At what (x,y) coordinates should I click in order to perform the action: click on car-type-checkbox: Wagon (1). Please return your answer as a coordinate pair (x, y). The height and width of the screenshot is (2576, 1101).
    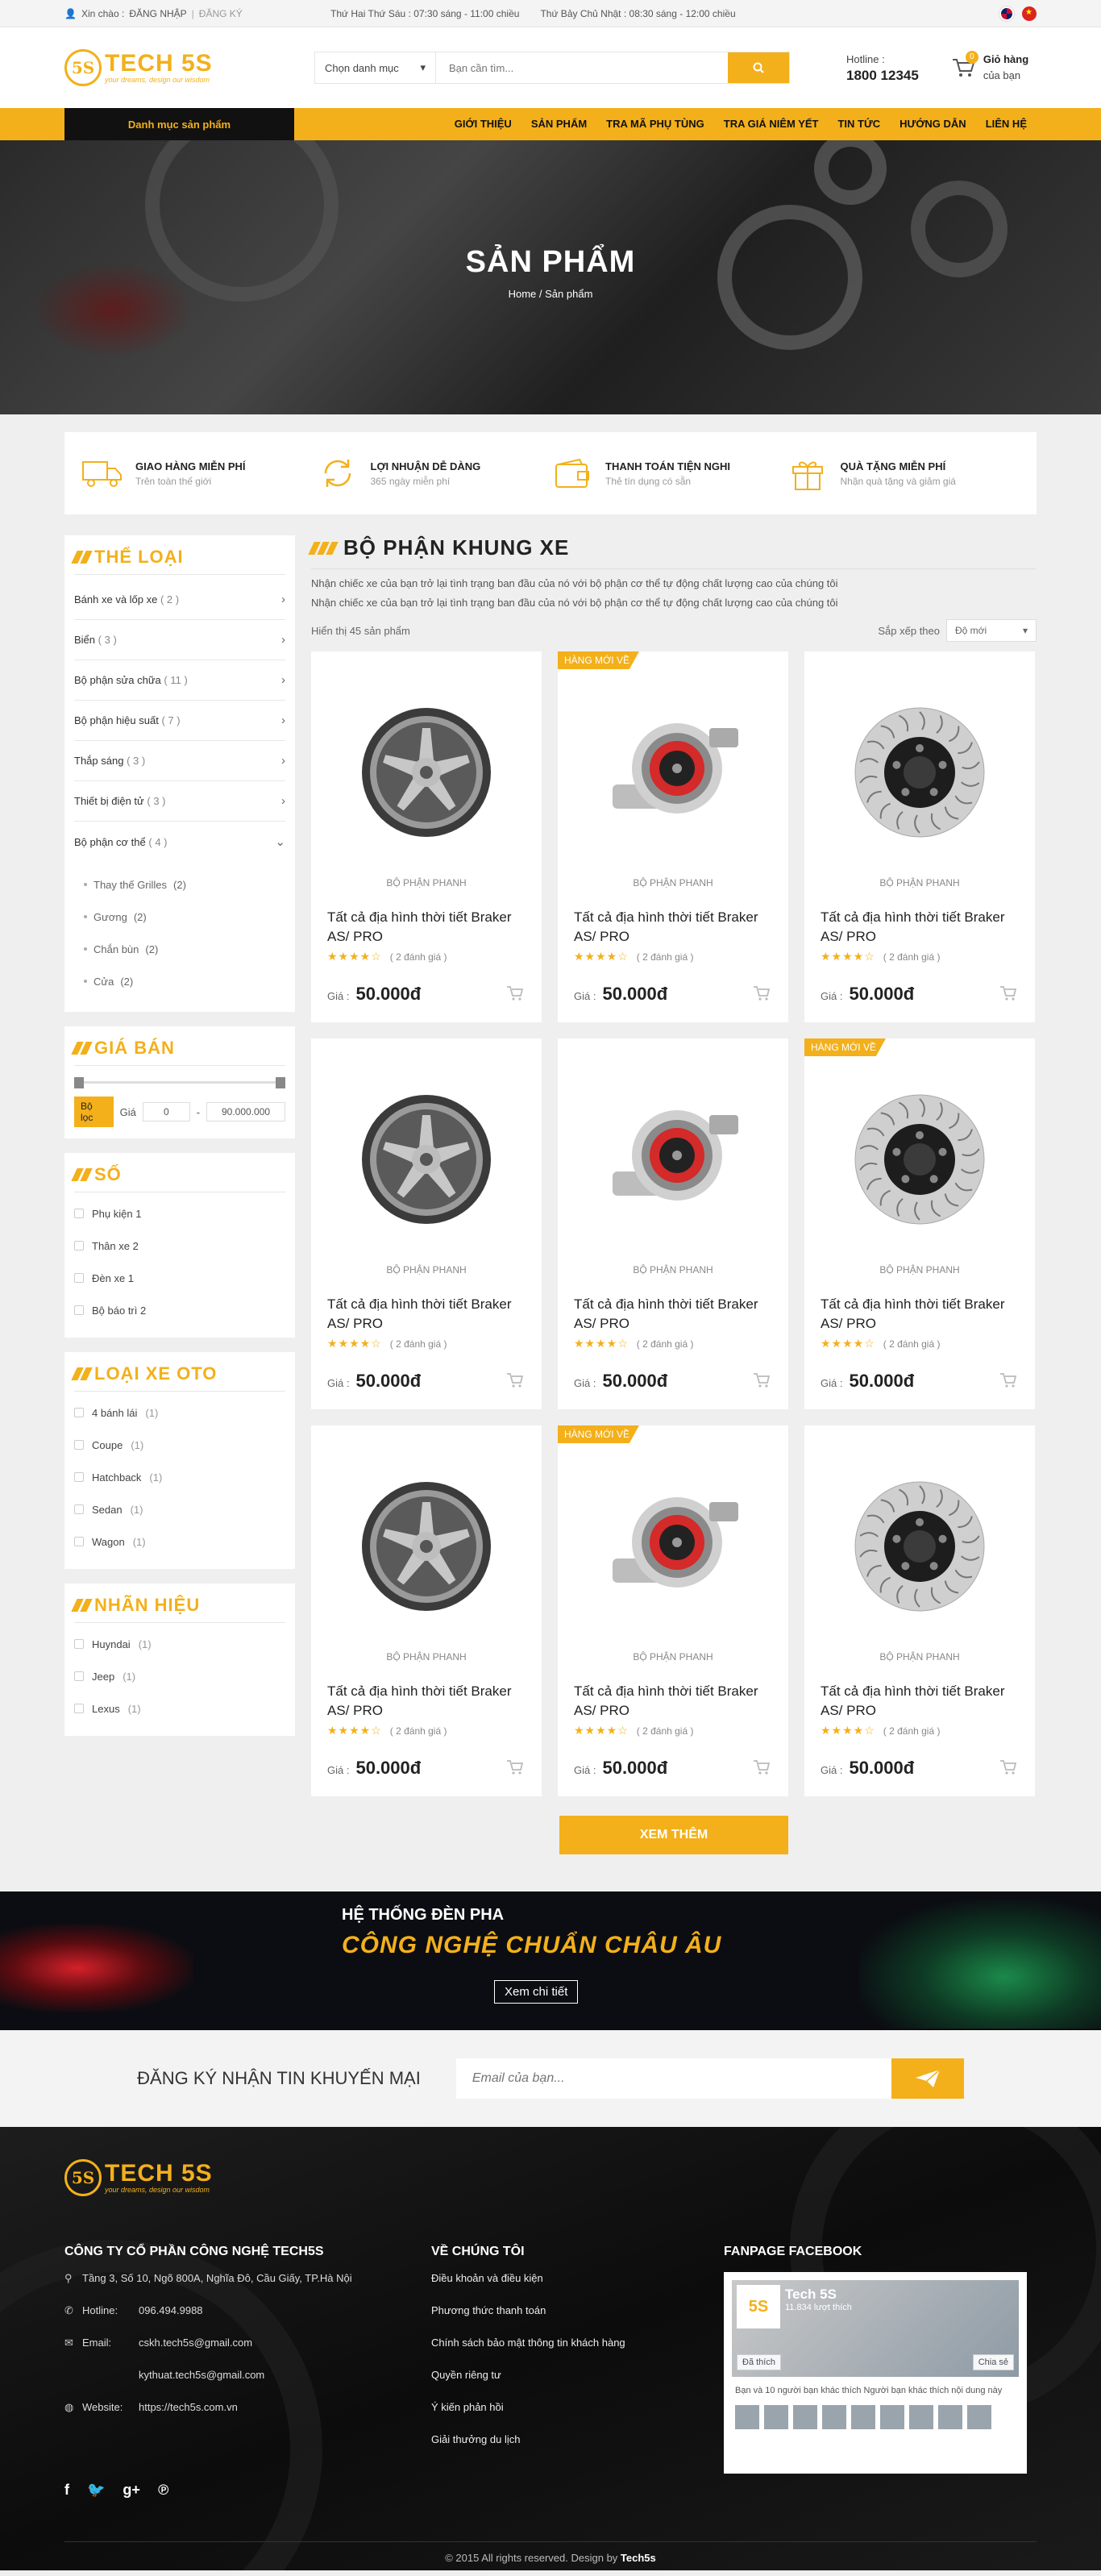
    Looking at the image, I should click on (179, 1542).